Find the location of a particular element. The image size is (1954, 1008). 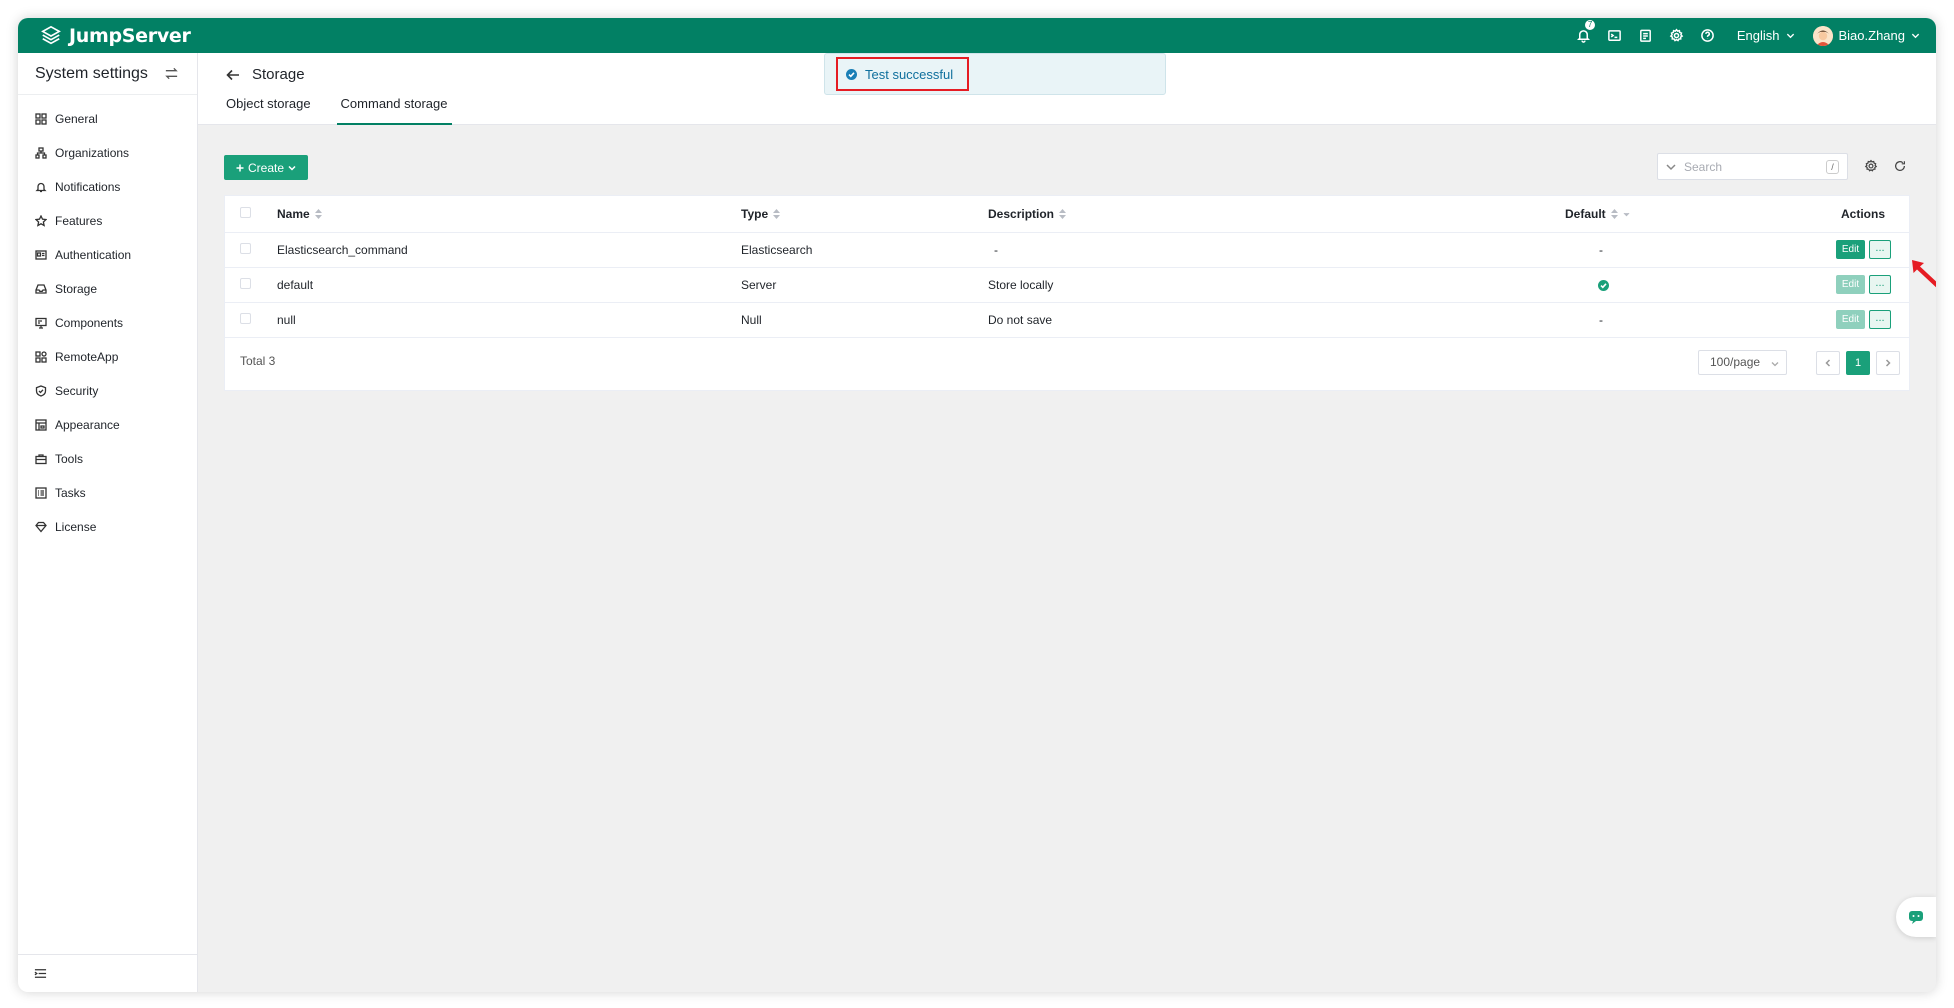

cell-description: Do not save is located at coordinates (1276, 320).